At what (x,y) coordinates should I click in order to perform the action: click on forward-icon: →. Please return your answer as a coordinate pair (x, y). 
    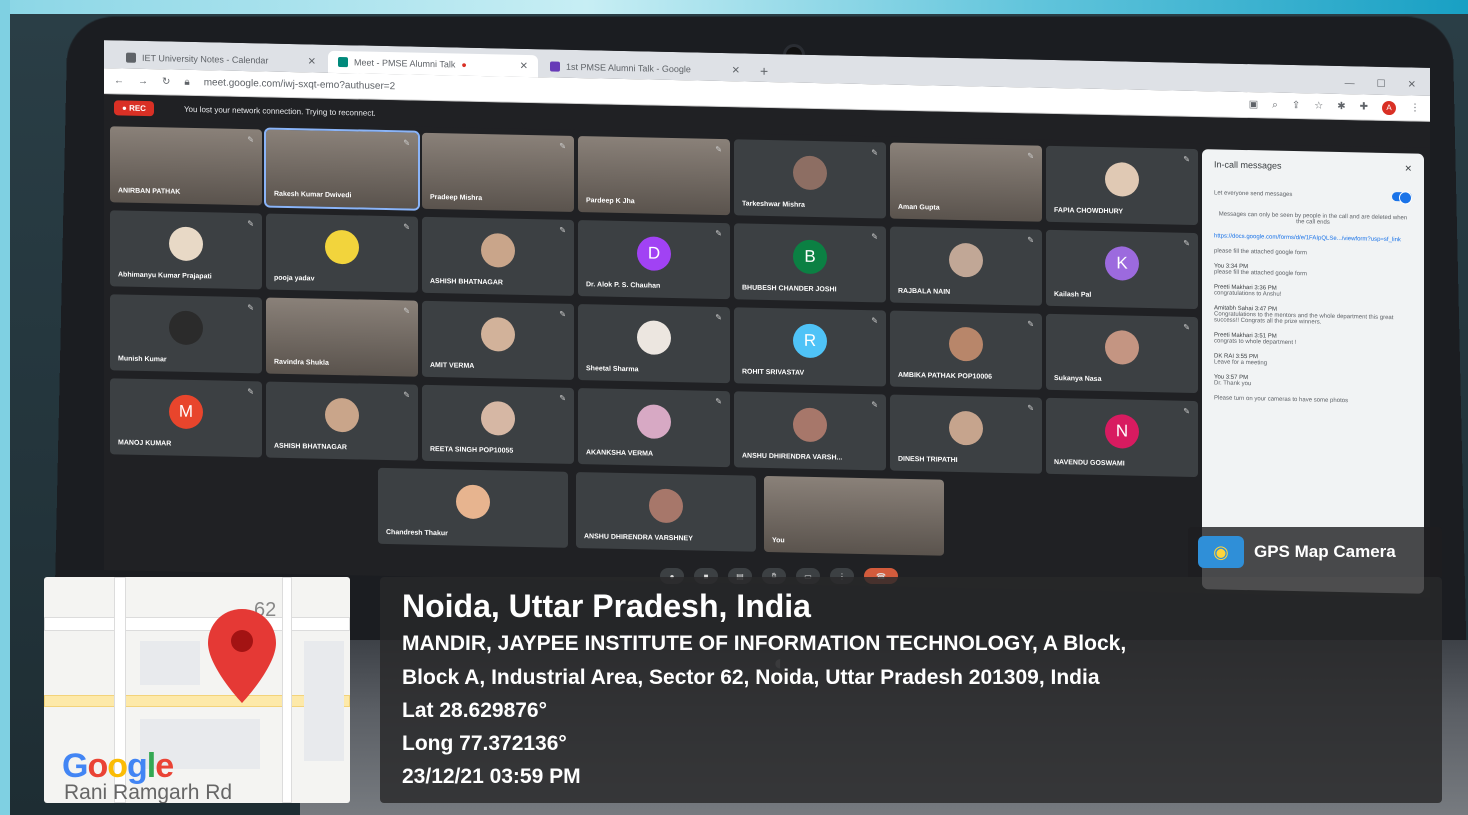
    Looking at the image, I should click on (143, 81).